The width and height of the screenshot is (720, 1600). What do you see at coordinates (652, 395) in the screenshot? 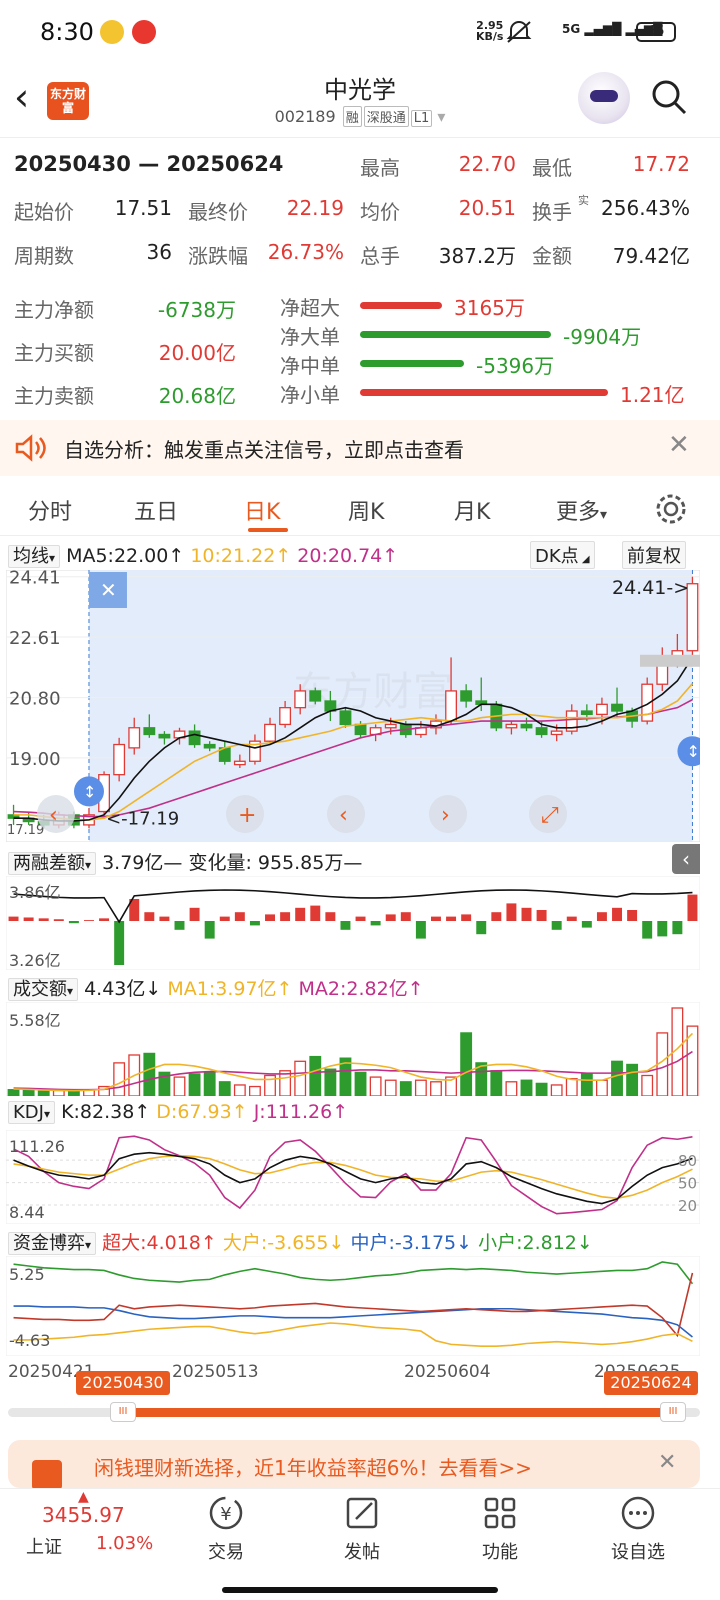
I see `money-flow-value: 1.21亿` at bounding box center [652, 395].